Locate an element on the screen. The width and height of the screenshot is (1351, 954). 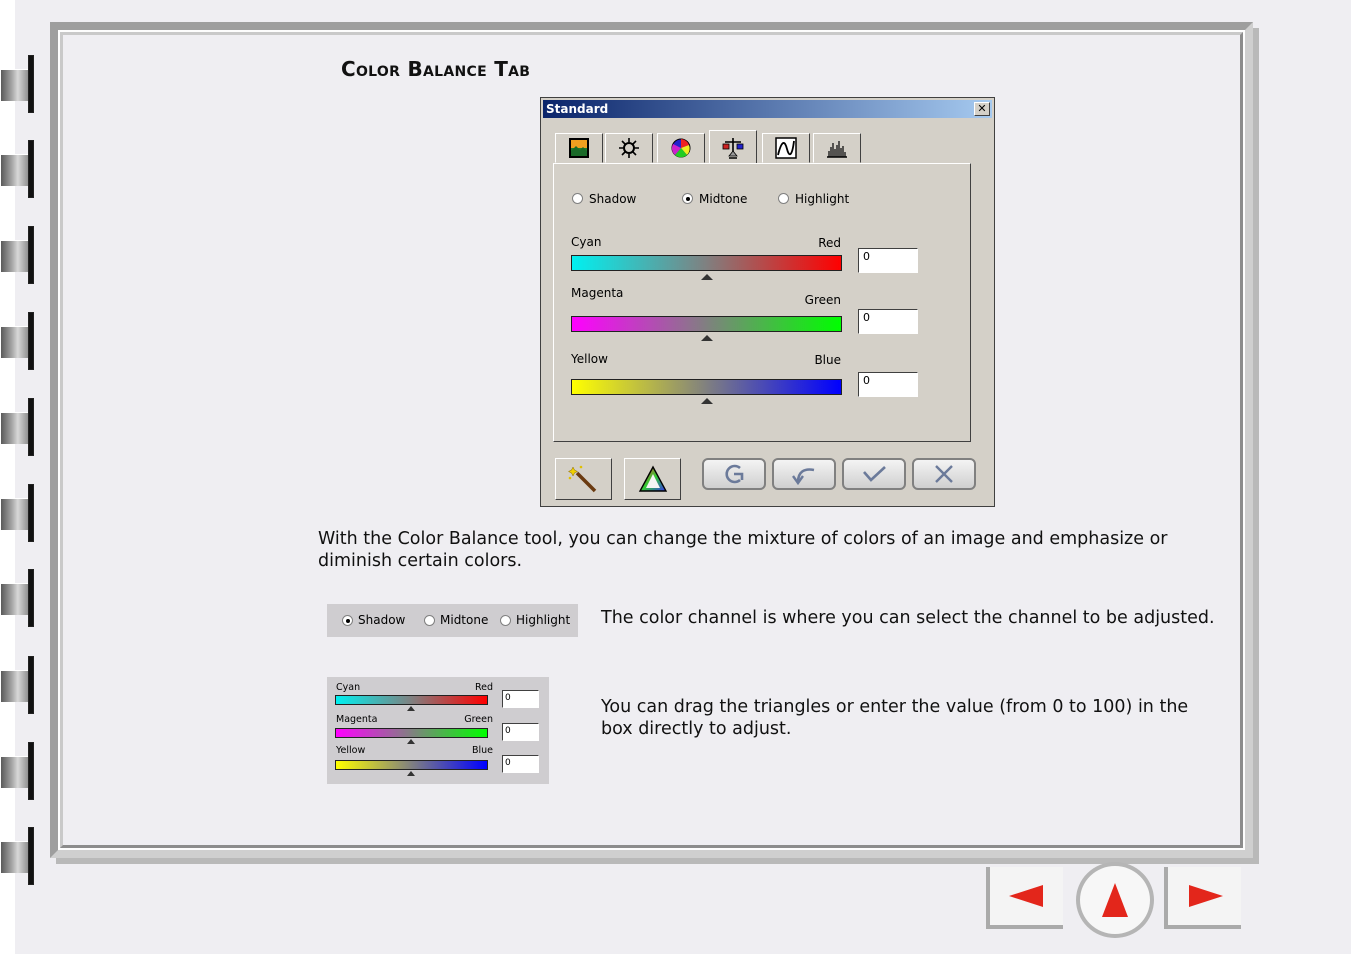
example-slider-left-label: Yellow is located at coordinates (351, 750).